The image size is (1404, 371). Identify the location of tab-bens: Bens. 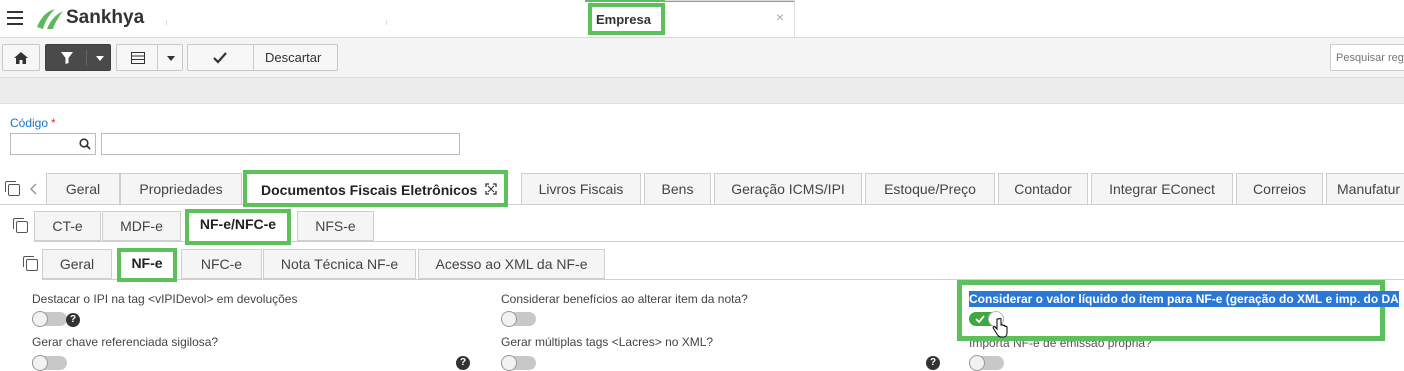
(677, 189).